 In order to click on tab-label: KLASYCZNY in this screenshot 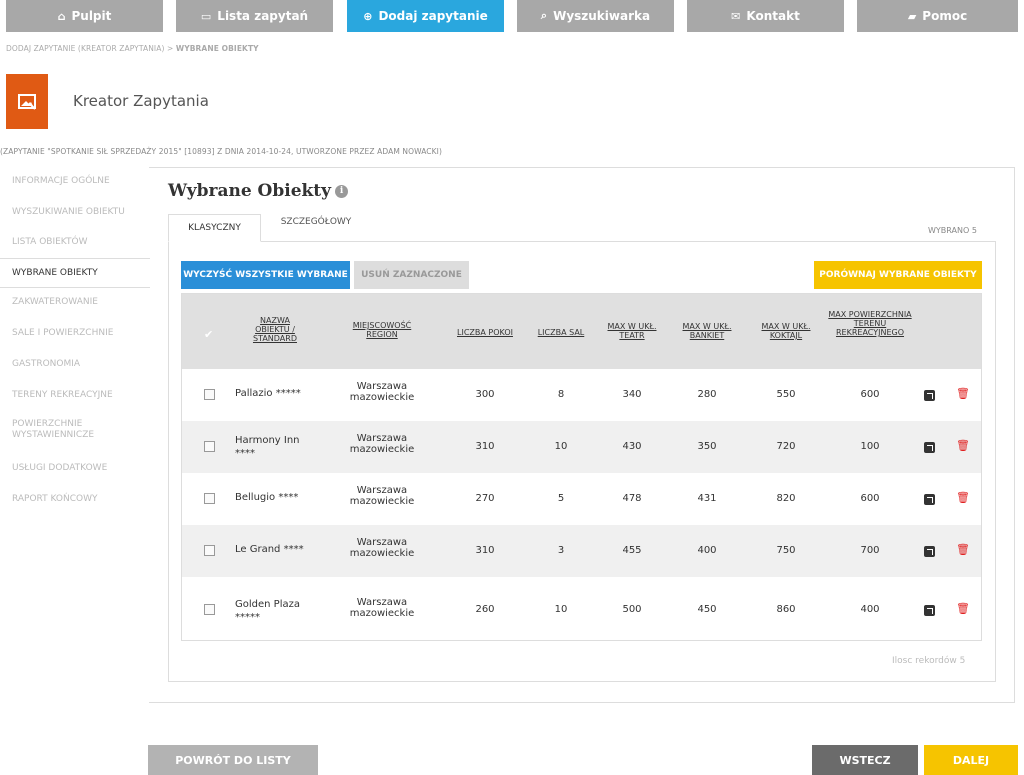, I will do `click(214, 228)`.